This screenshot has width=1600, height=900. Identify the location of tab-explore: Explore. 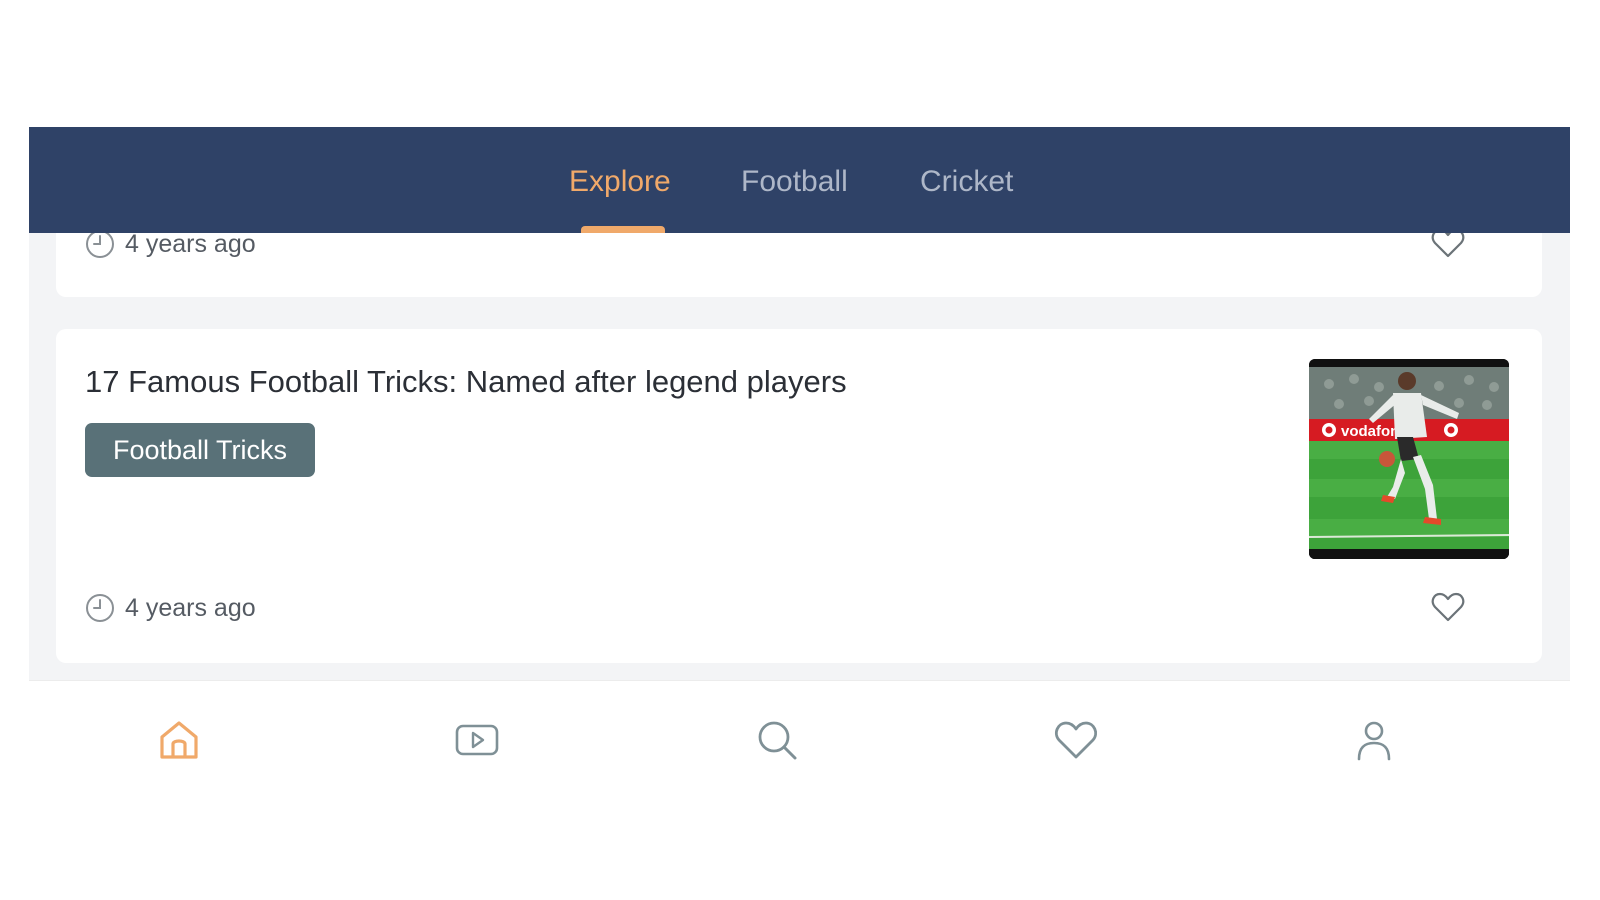
(620, 182).